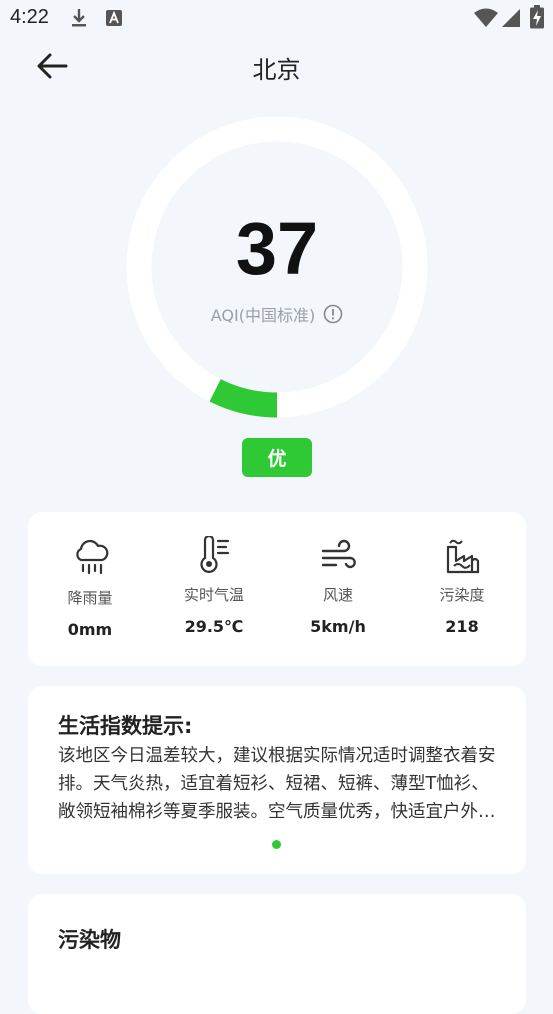  Describe the element at coordinates (276, 70) in the screenshot. I see `page-title: 北京` at that location.